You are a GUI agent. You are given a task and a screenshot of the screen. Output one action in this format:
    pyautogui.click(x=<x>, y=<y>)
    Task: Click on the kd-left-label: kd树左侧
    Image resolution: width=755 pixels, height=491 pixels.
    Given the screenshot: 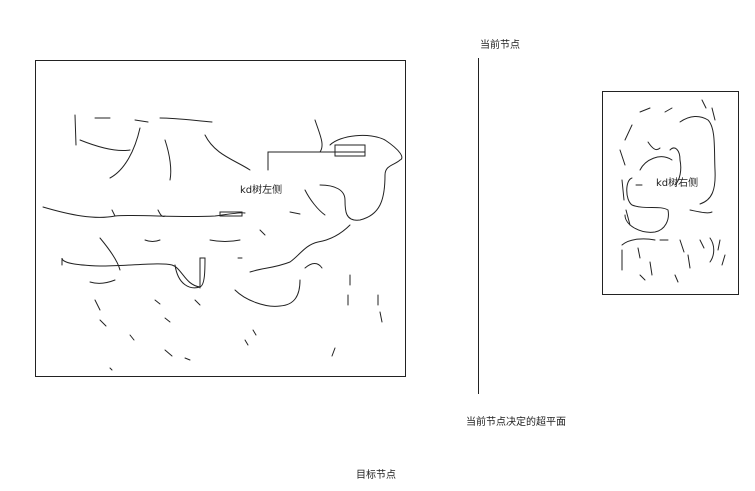 What is the action you would take?
    pyautogui.click(x=261, y=190)
    